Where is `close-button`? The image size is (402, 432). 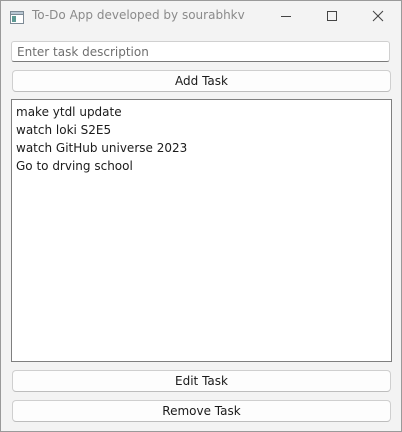 close-button is located at coordinates (378, 16).